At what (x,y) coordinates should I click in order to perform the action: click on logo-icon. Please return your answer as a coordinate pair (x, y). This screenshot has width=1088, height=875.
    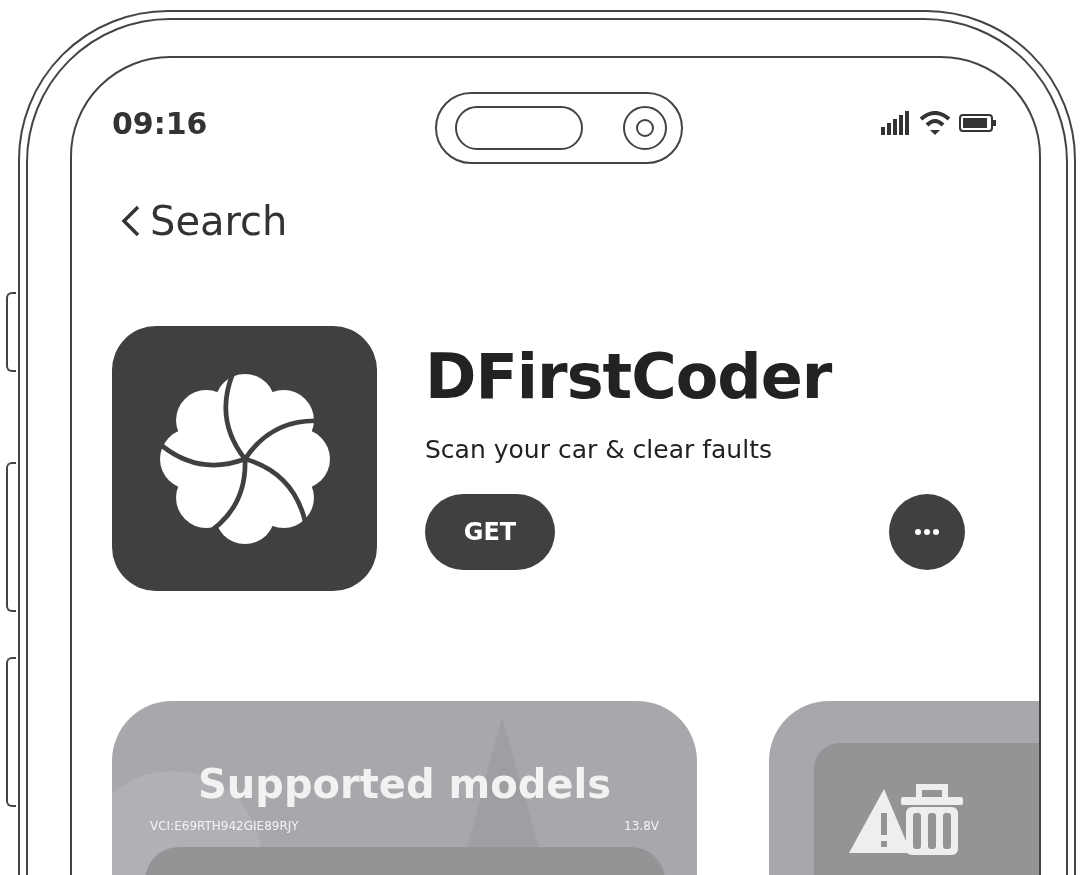
    Looking at the image, I should click on (244, 458).